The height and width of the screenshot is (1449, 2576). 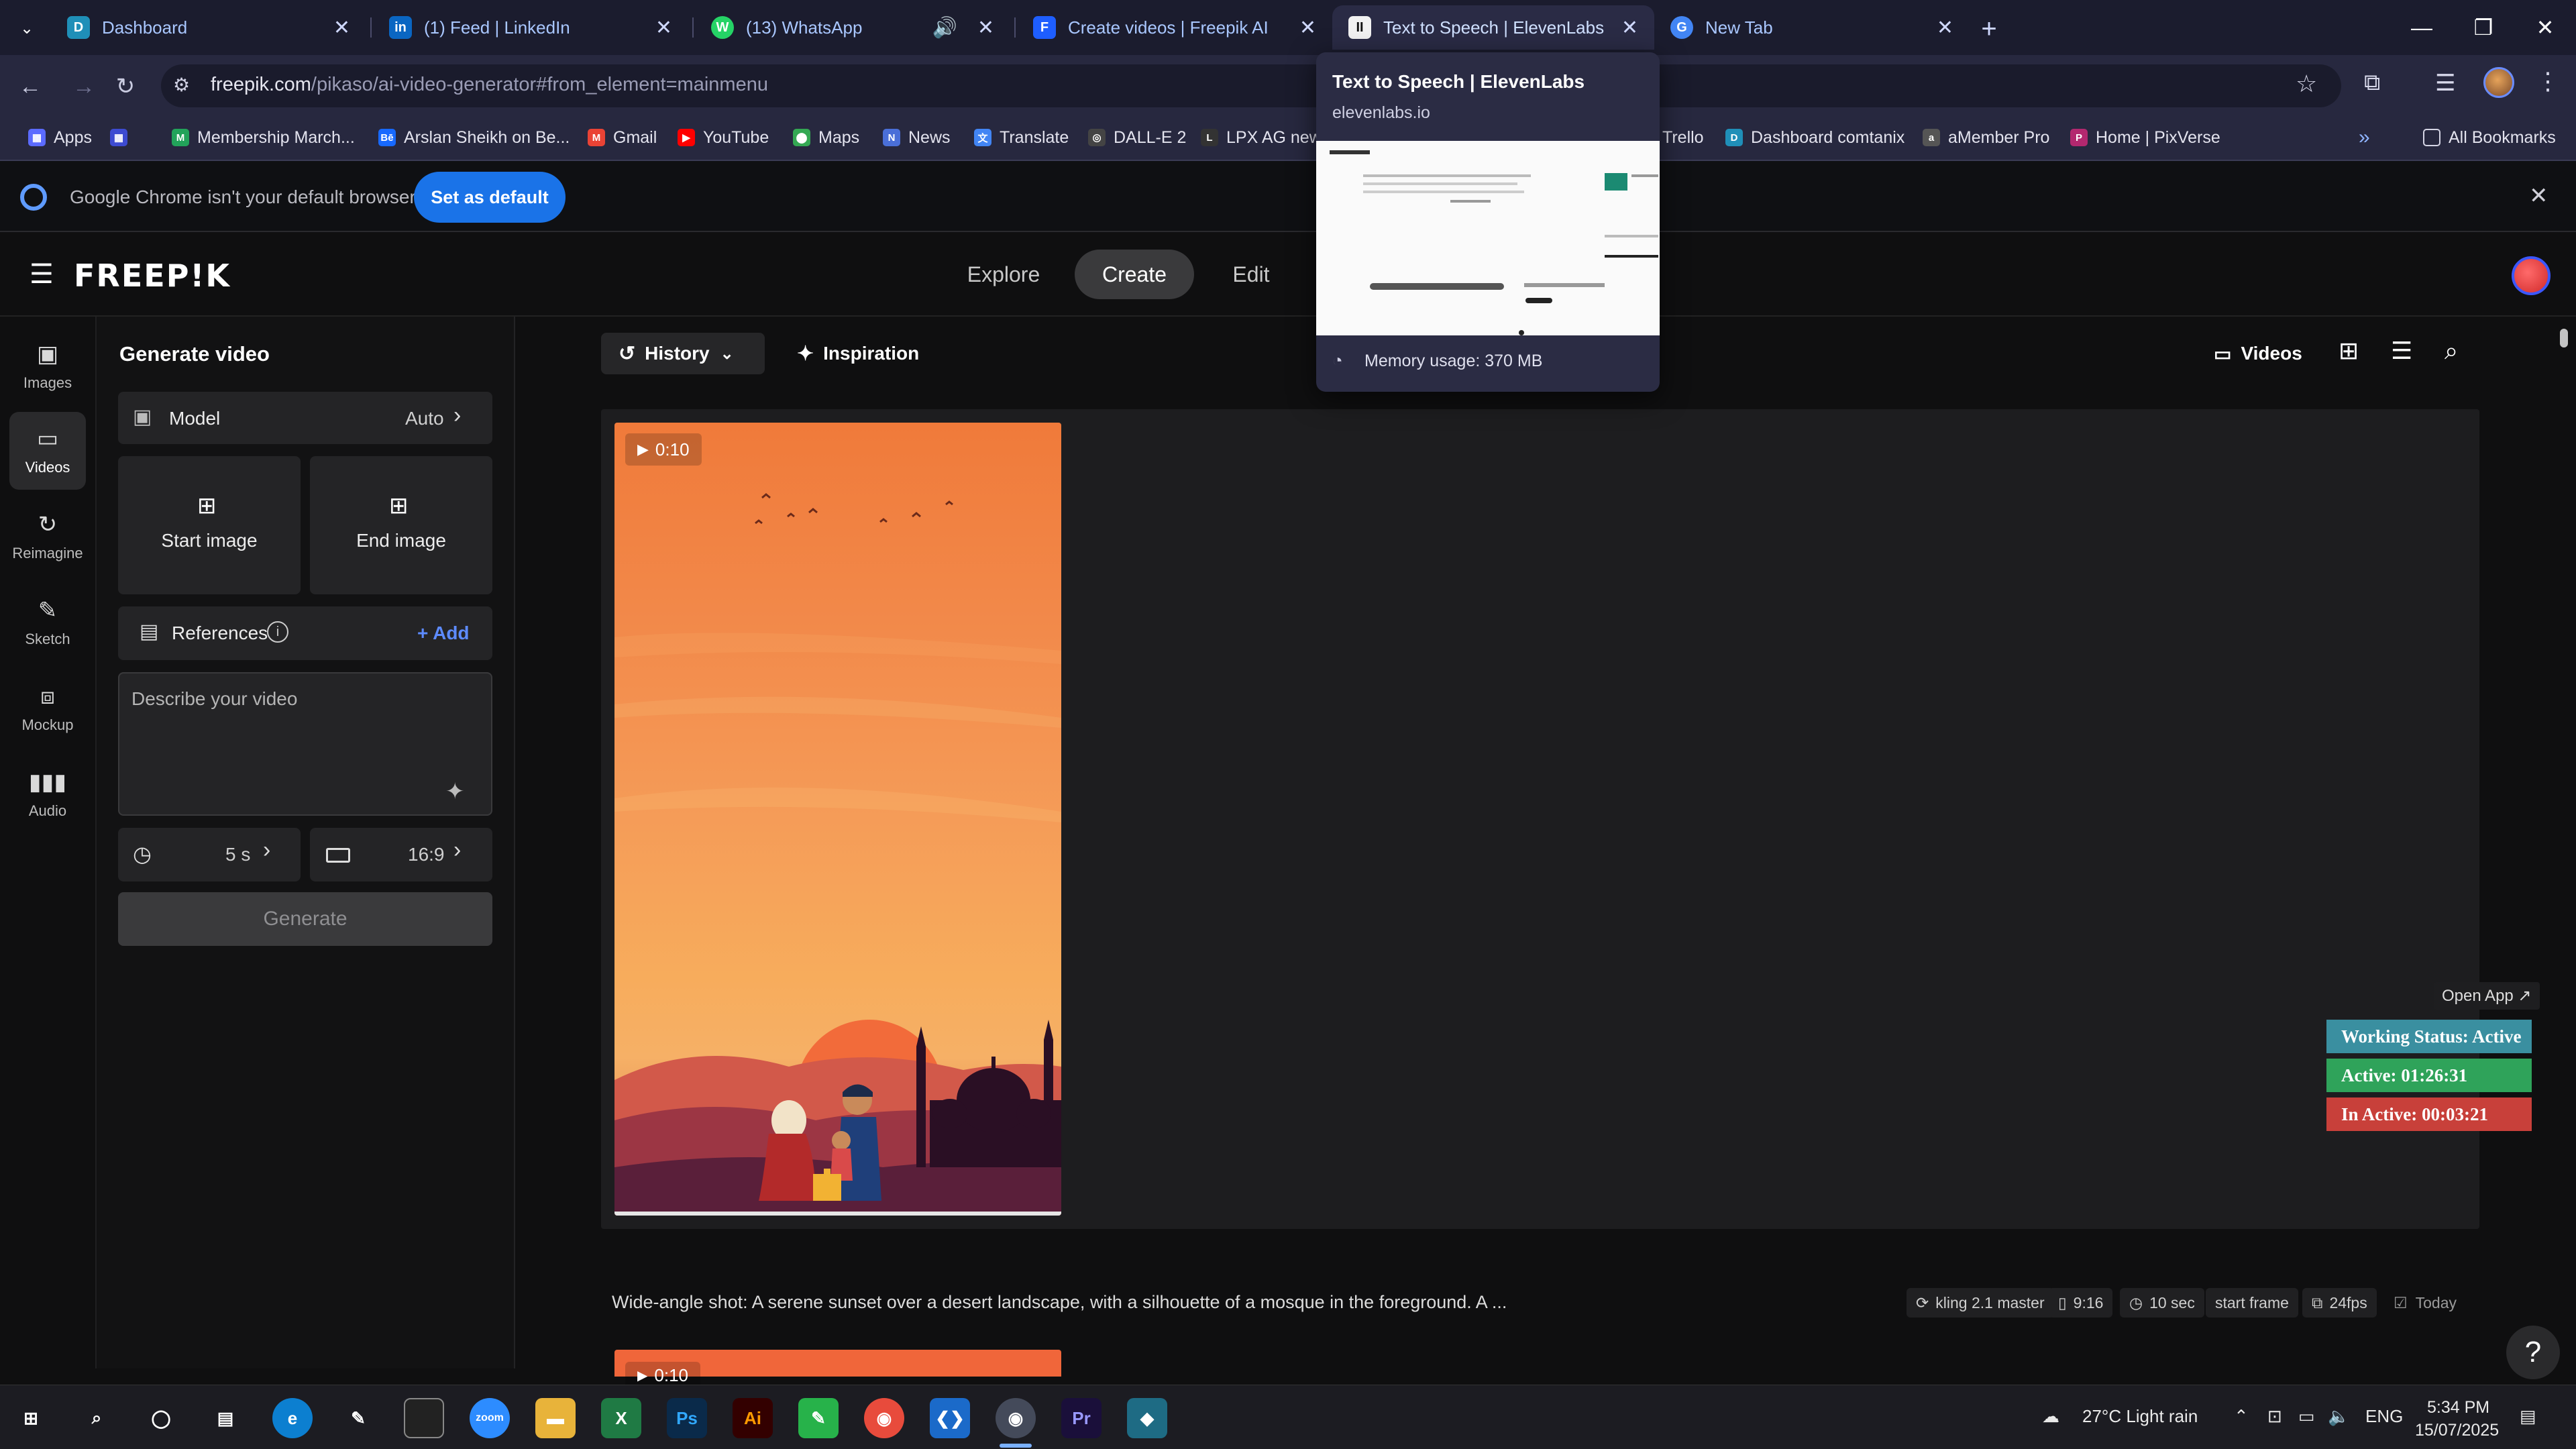 I want to click on volume-icon: 🔈, so click(x=2338, y=1416).